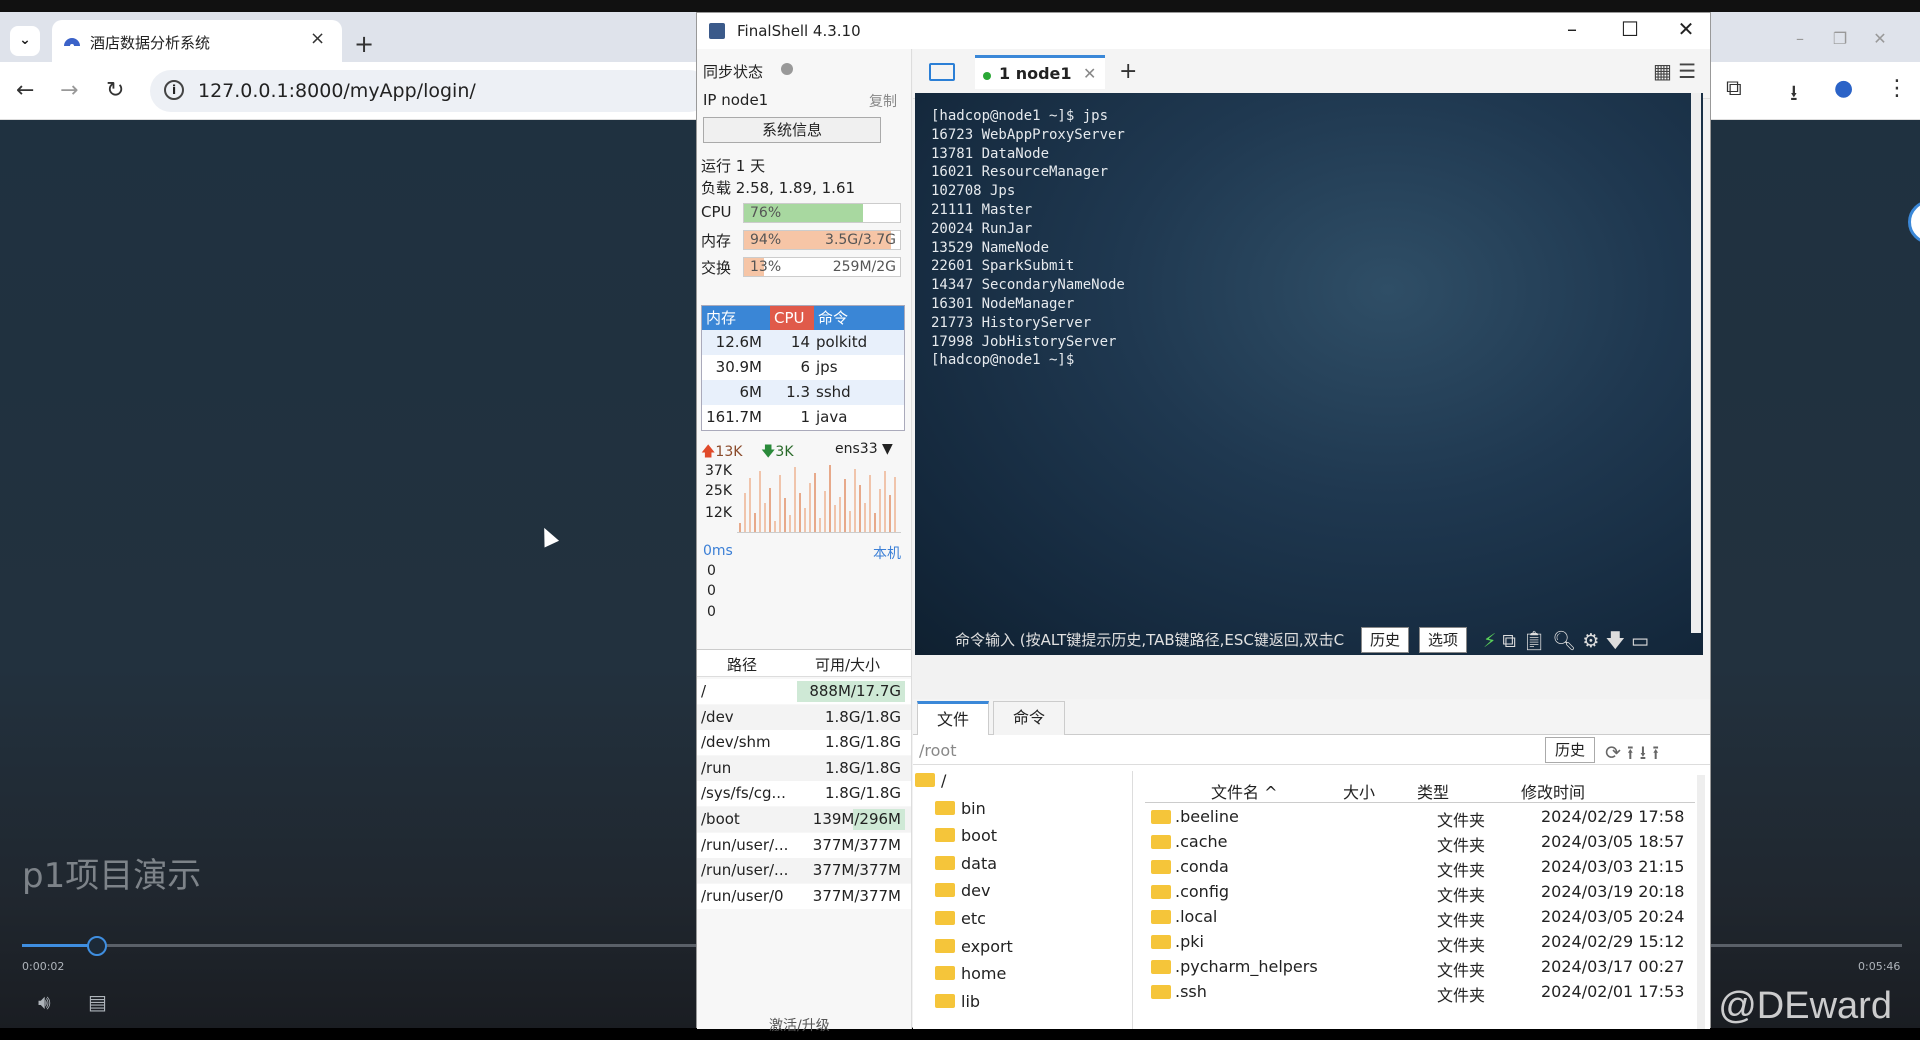 The image size is (1920, 1040). I want to click on tree-folder: etc, so click(960, 921).